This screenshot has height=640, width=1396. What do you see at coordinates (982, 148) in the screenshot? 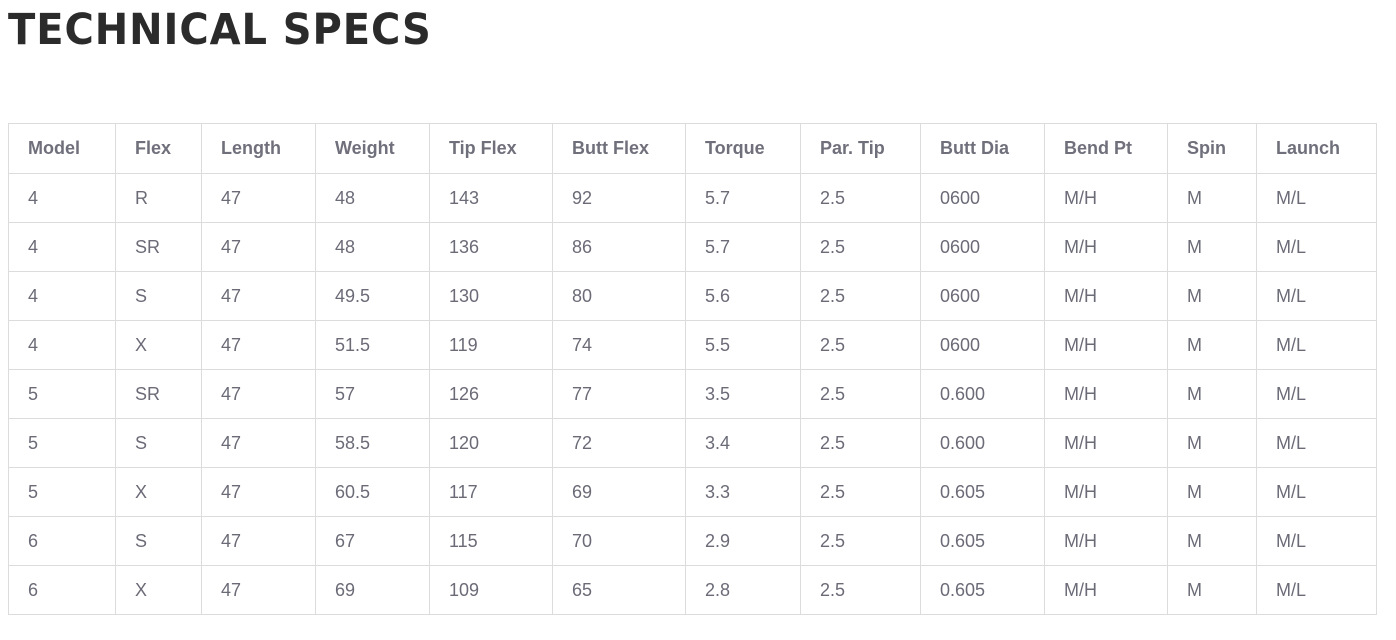
I see `column-header-butt-dia: Butt Dia` at bounding box center [982, 148].